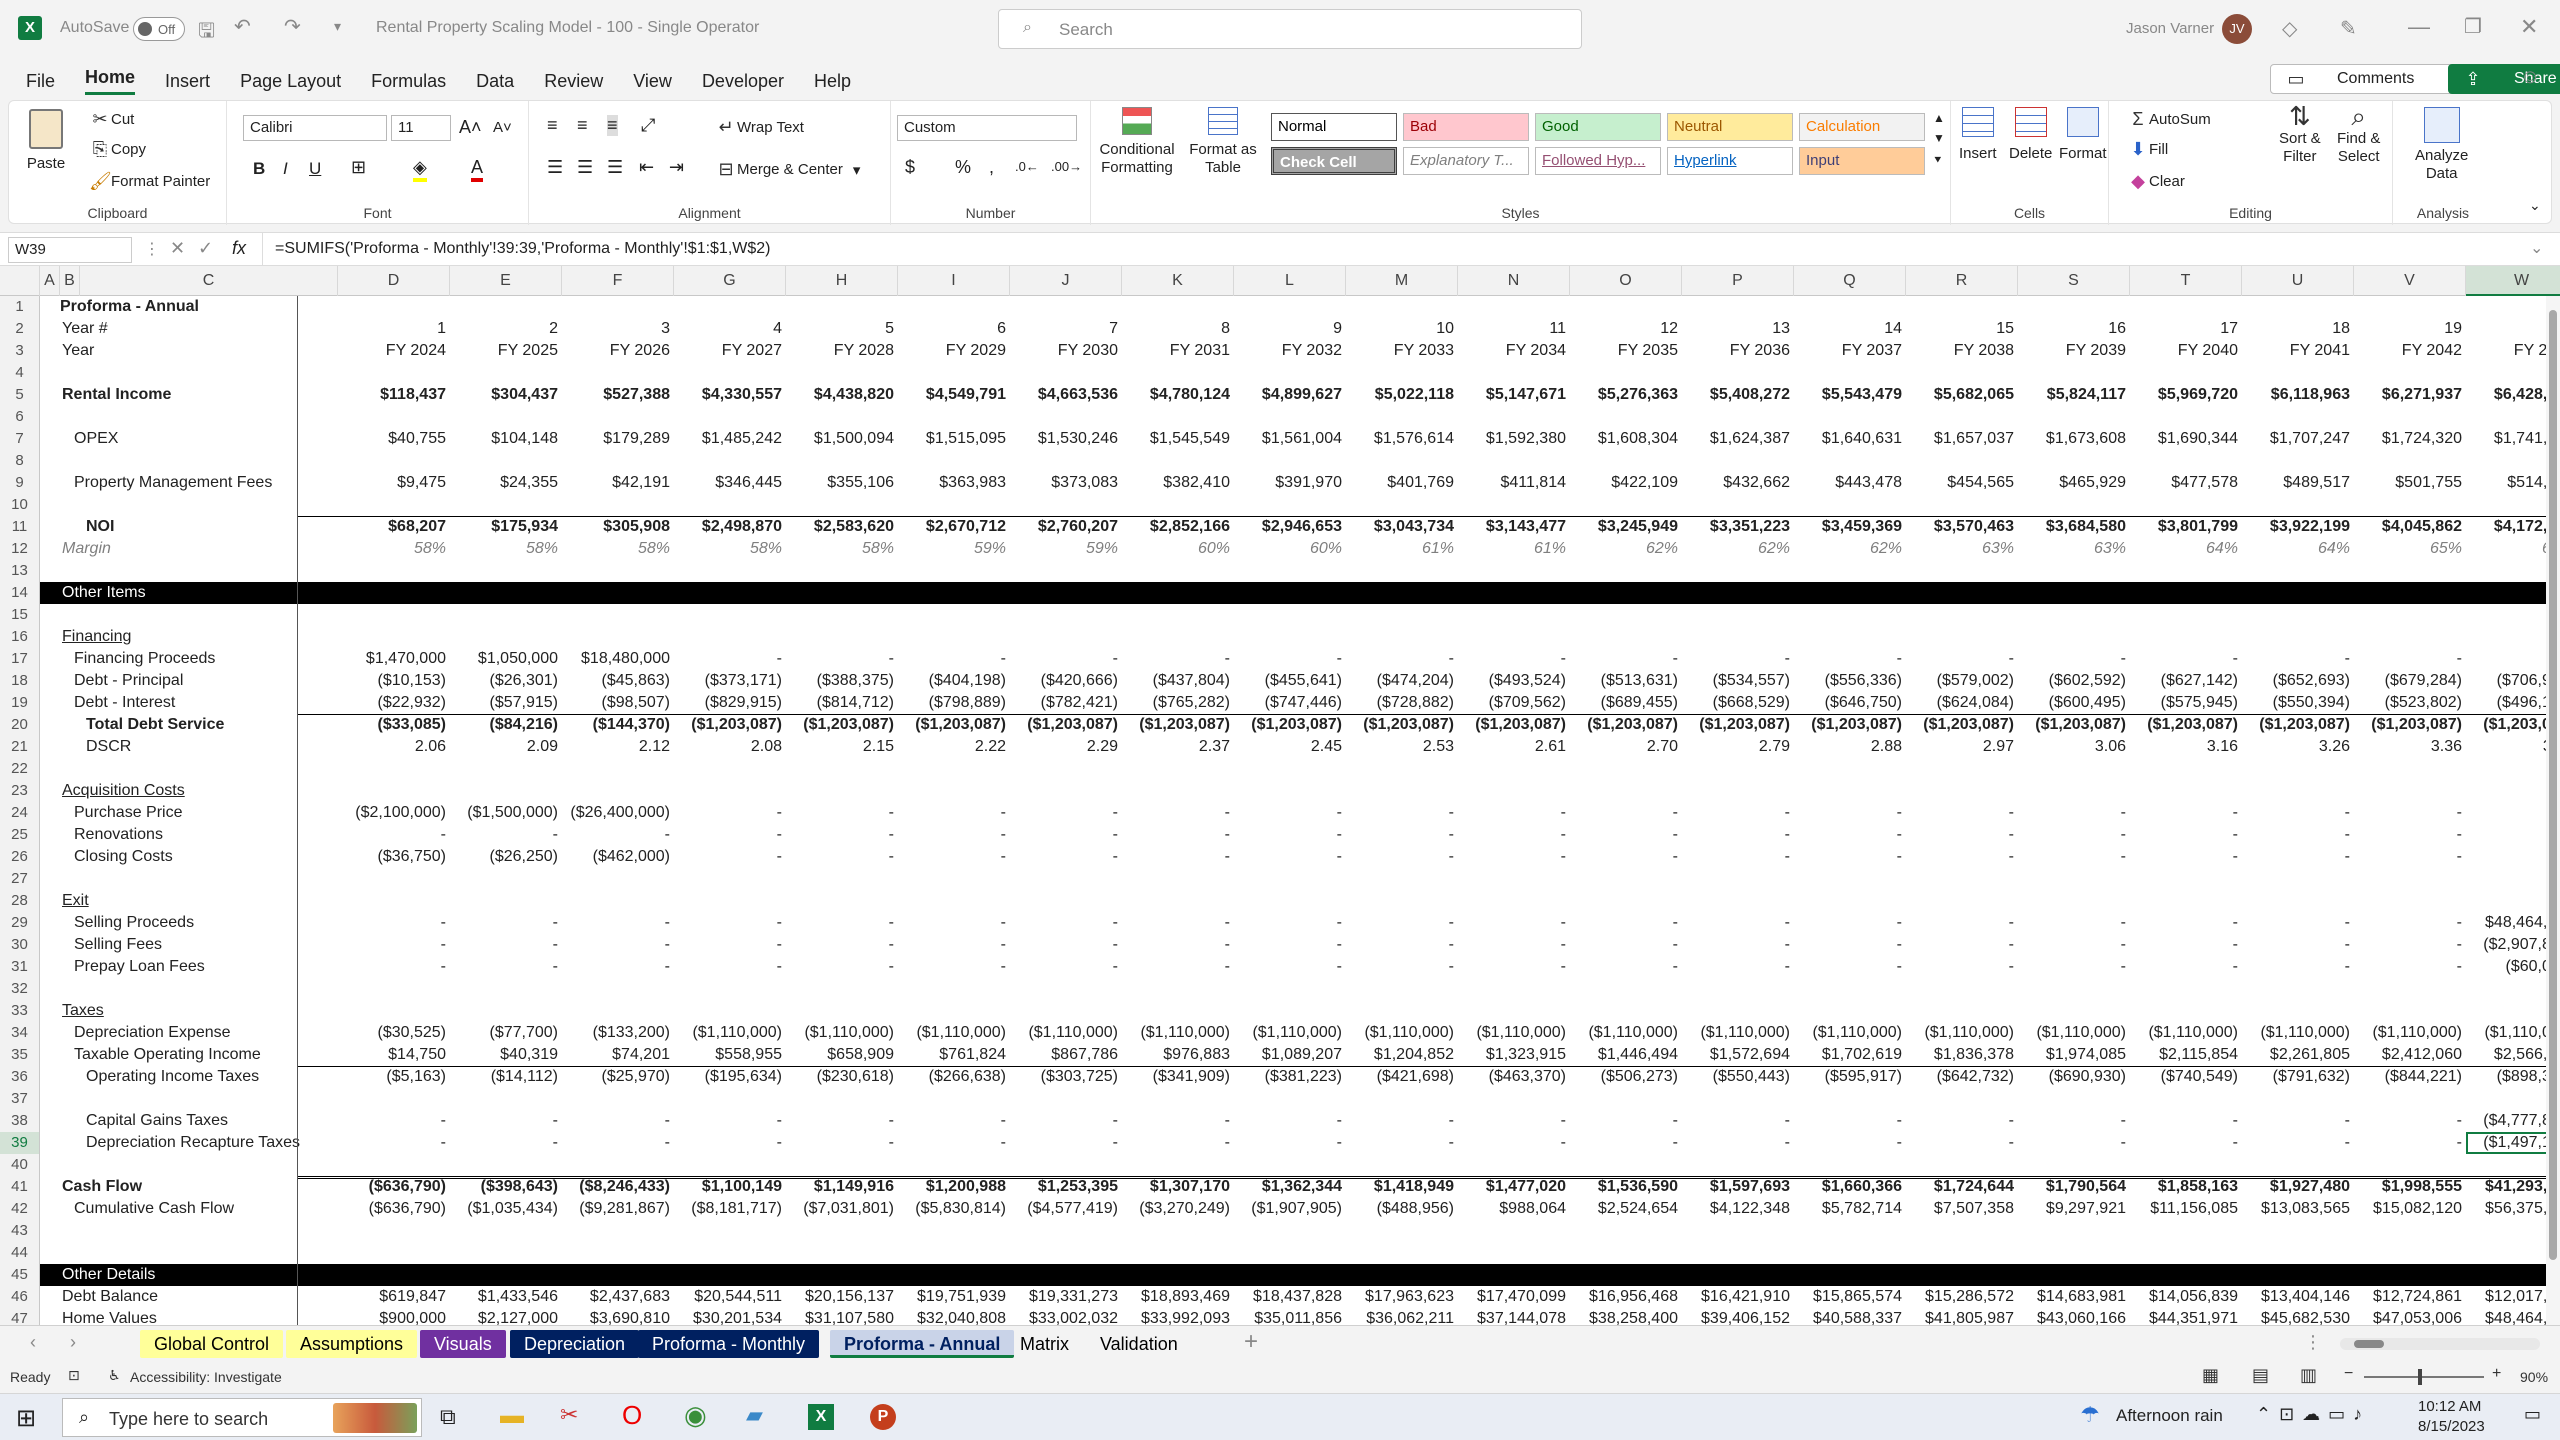  Describe the element at coordinates (842, 681) in the screenshot. I see `cell: ($388,375)` at that location.